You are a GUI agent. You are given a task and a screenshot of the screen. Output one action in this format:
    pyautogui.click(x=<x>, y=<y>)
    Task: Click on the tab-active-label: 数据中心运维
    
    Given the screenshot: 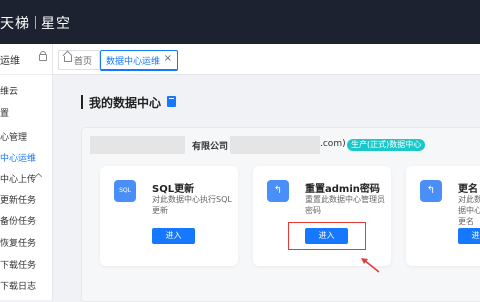 What is the action you would take?
    pyautogui.click(x=133, y=62)
    